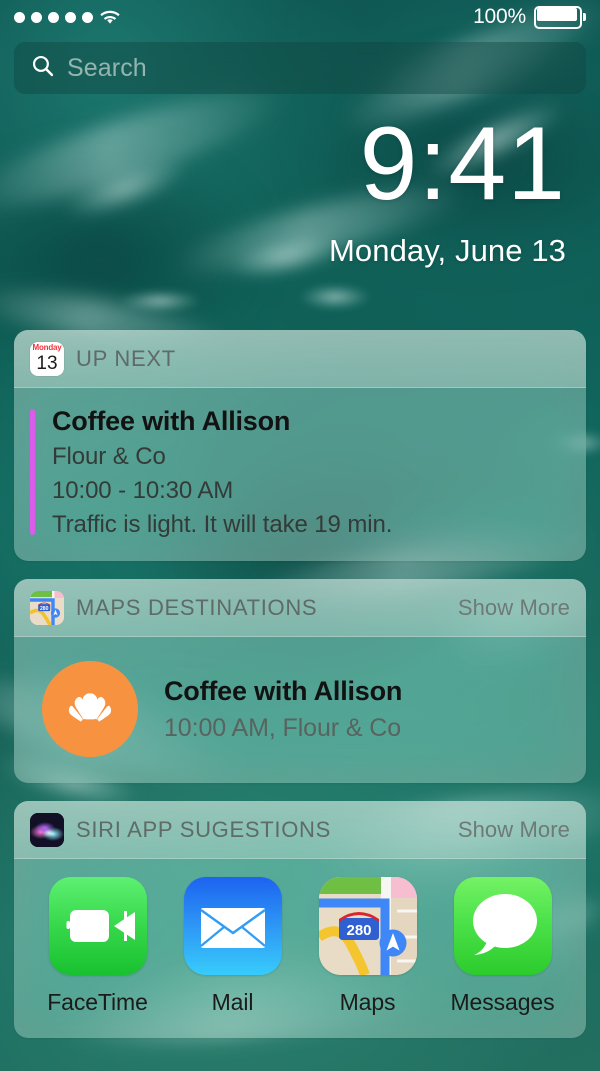  I want to click on destination-item: Coffee with Allison 10:00 AM, Flour & Co, so click(300, 708).